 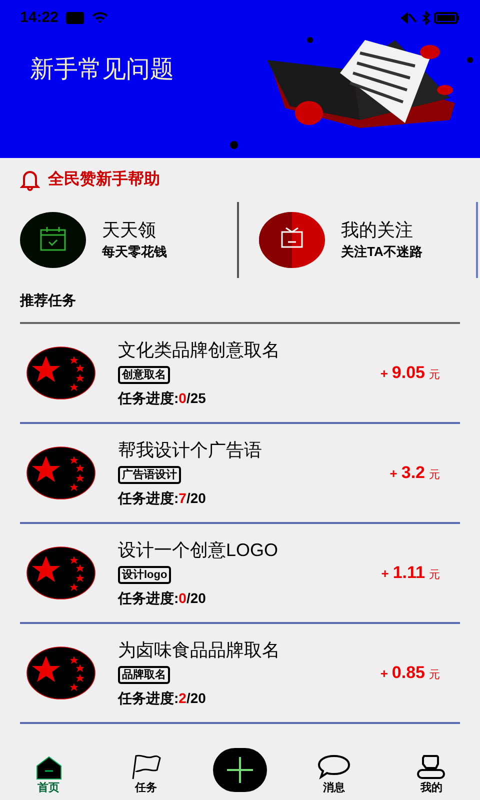 What do you see at coordinates (377, 230) in the screenshot?
I see `shortcut-title: 我的关注` at bounding box center [377, 230].